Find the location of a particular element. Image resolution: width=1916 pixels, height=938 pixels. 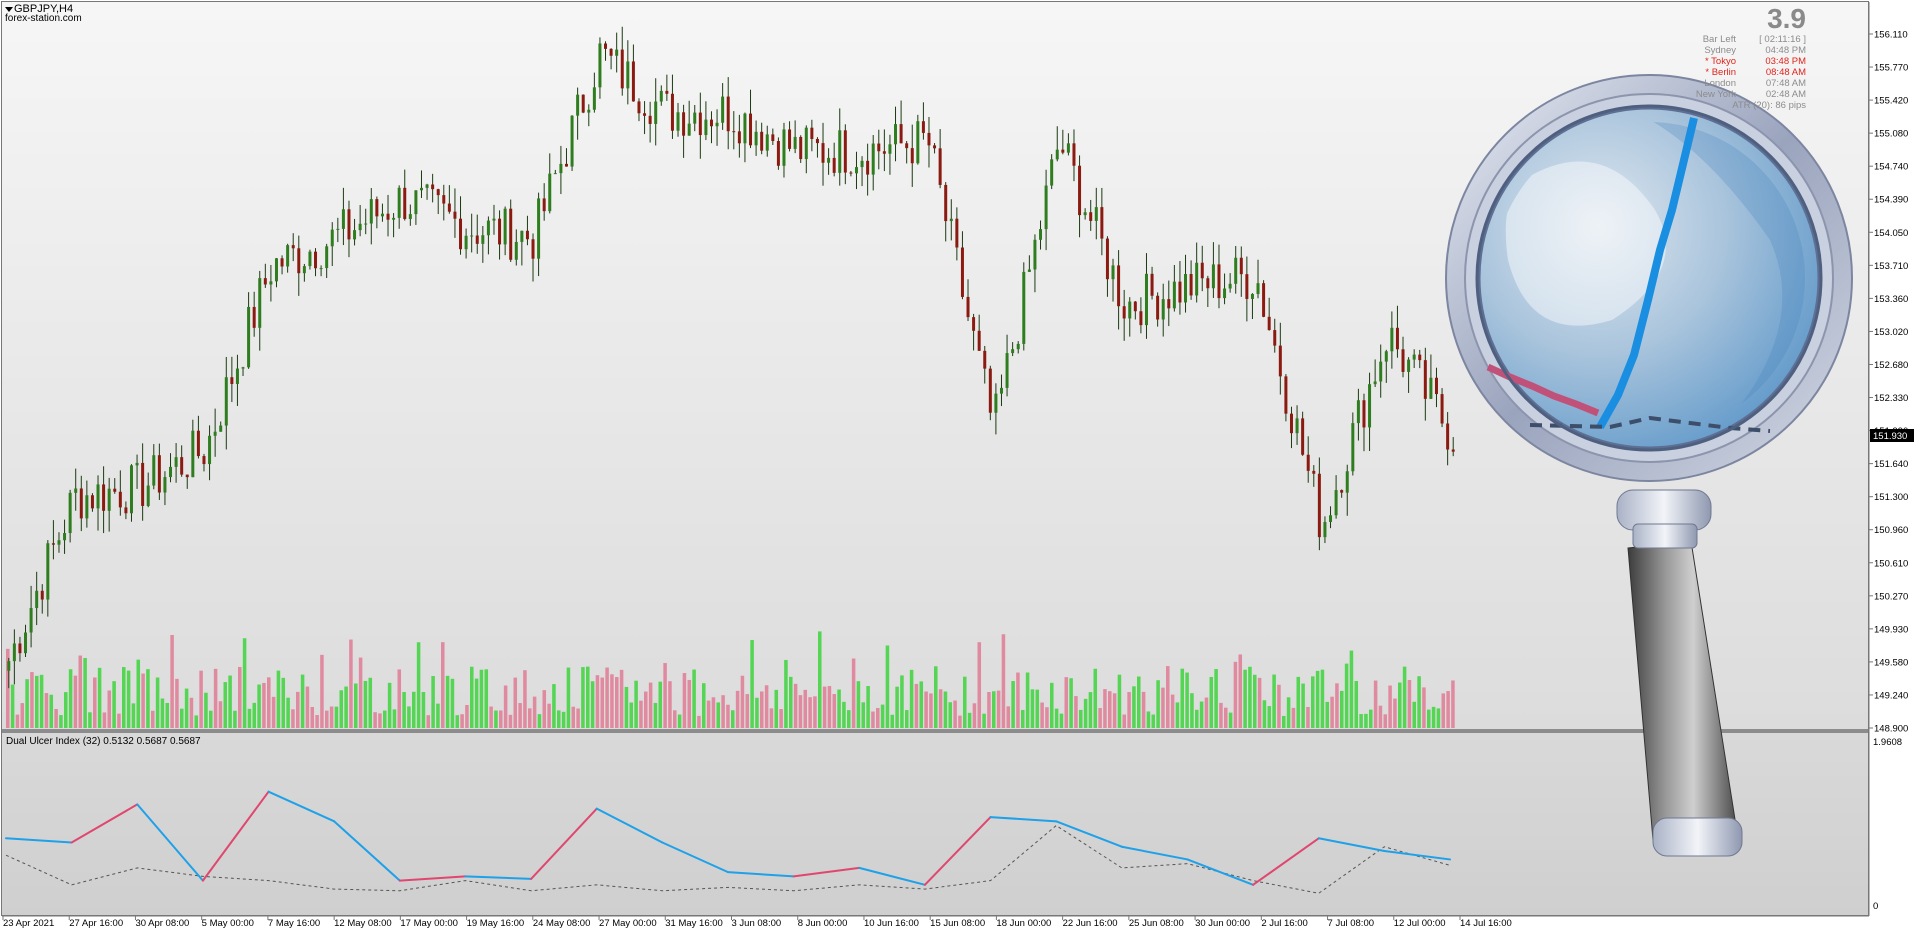

time-axis-label: 5 May 00:00 is located at coordinates (228, 923).